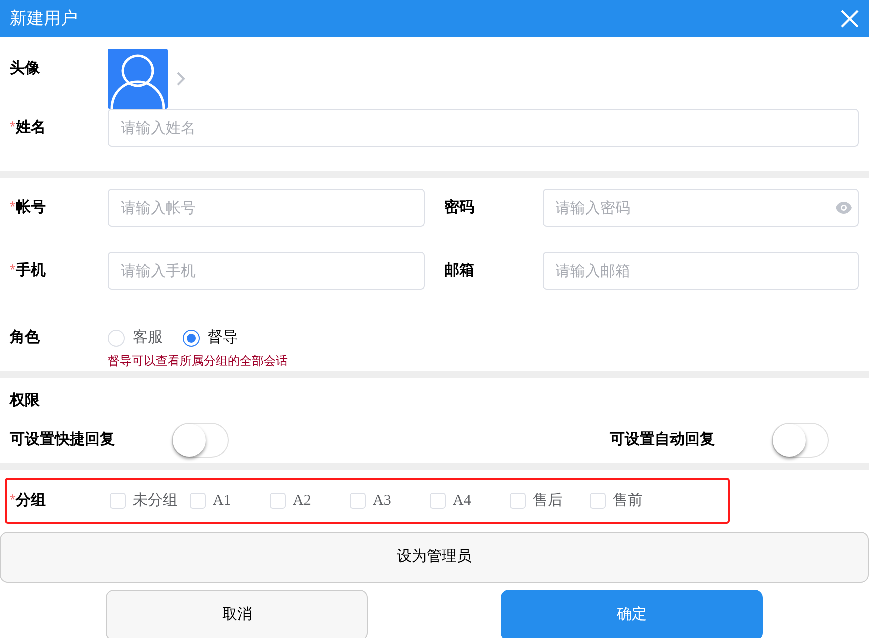 Image resolution: width=869 pixels, height=638 pixels. What do you see at coordinates (631, 614) in the screenshot?
I see `confirm-button: 确定` at bounding box center [631, 614].